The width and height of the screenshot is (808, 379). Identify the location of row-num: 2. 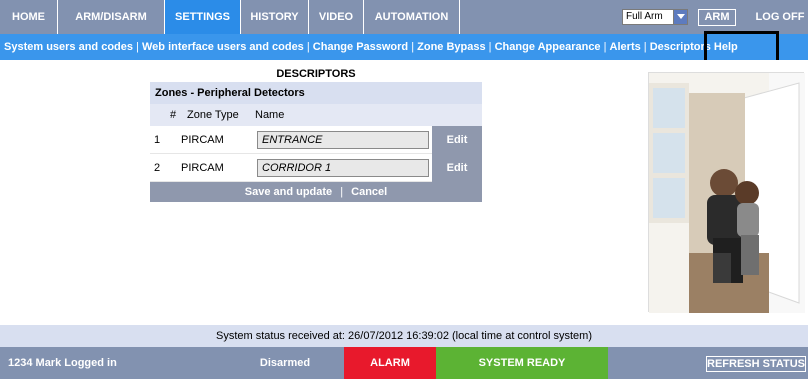
(157, 168).